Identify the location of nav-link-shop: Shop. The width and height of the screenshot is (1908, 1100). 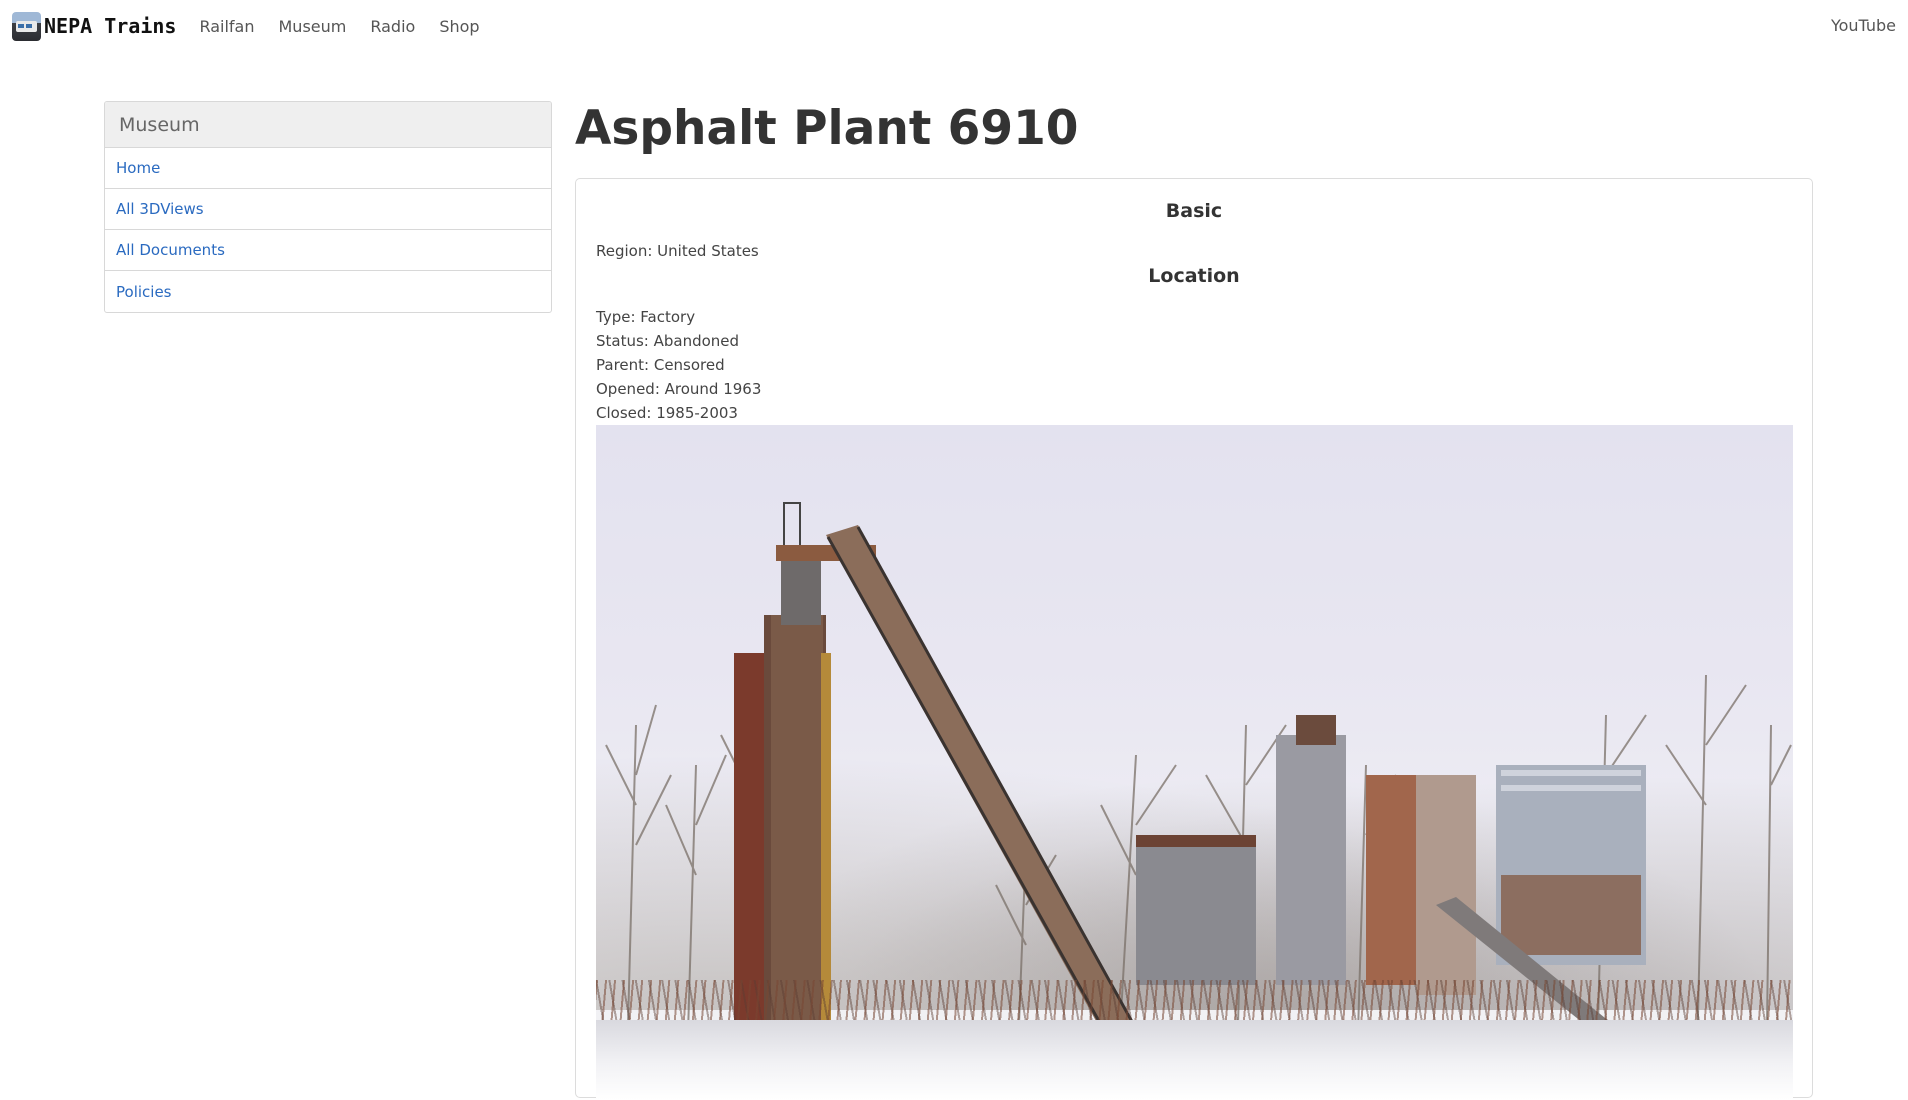
(459, 26).